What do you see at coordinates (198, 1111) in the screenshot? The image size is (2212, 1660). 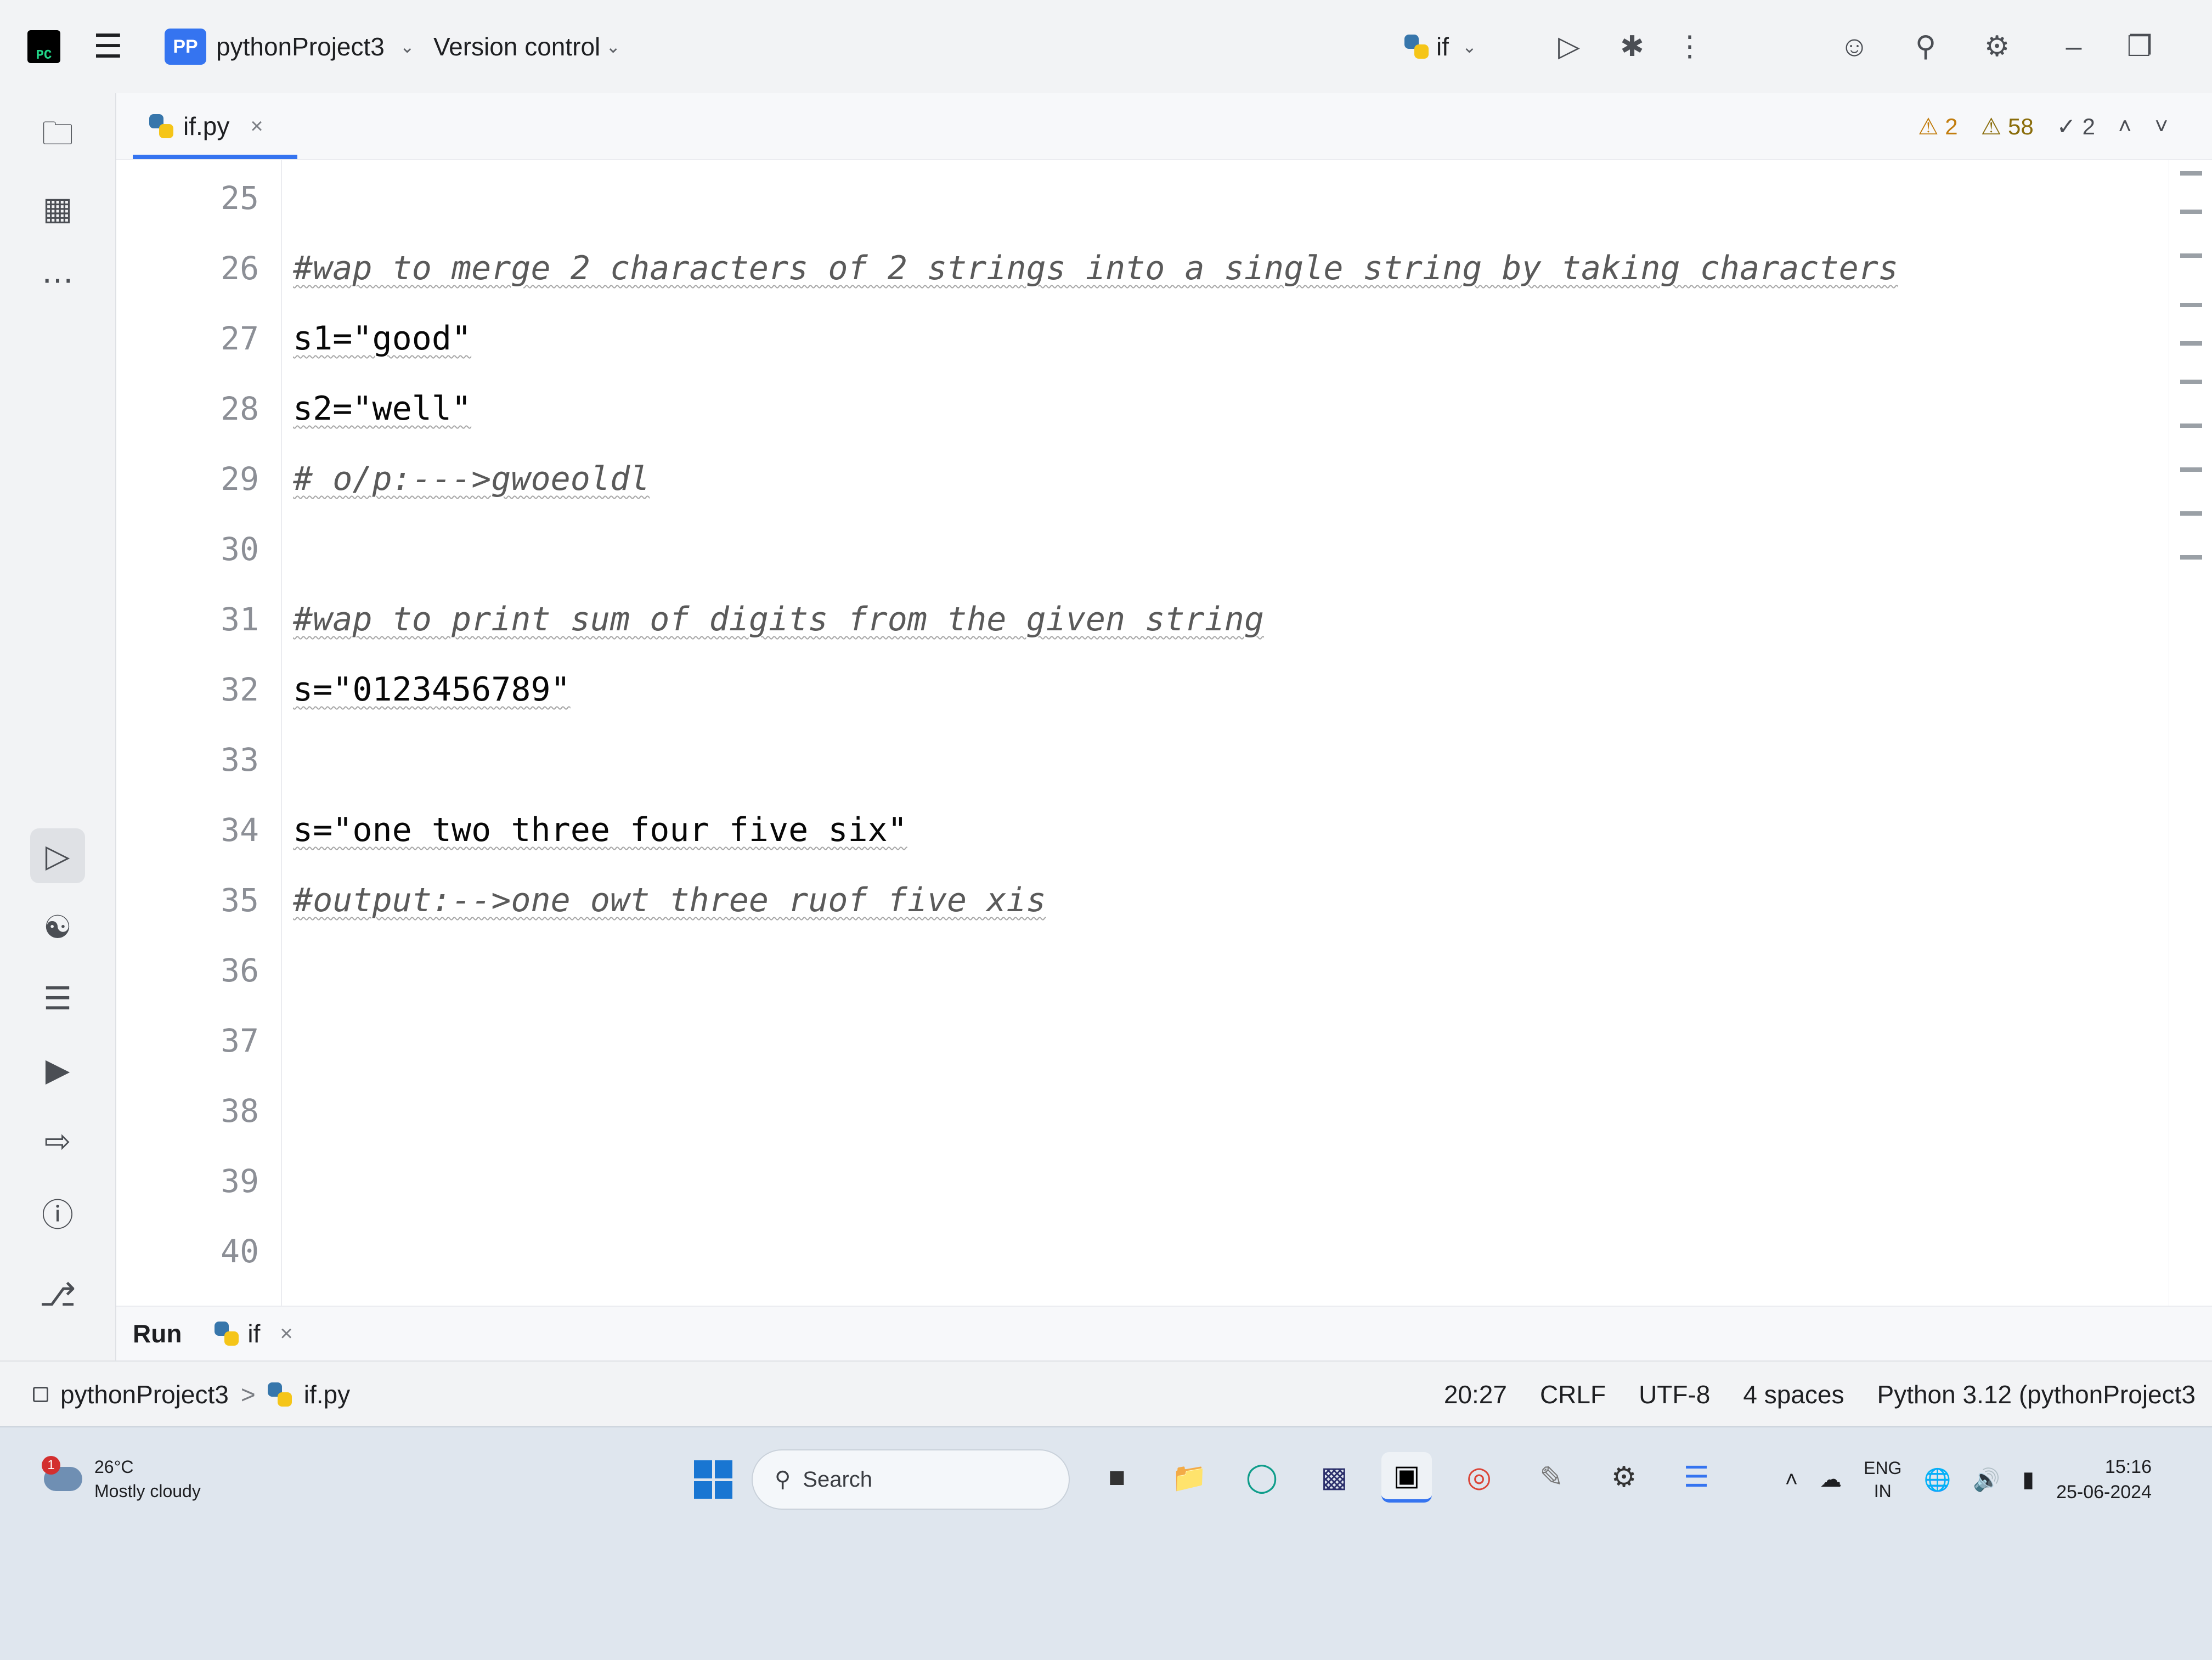 I see `gutter-row: 38` at bounding box center [198, 1111].